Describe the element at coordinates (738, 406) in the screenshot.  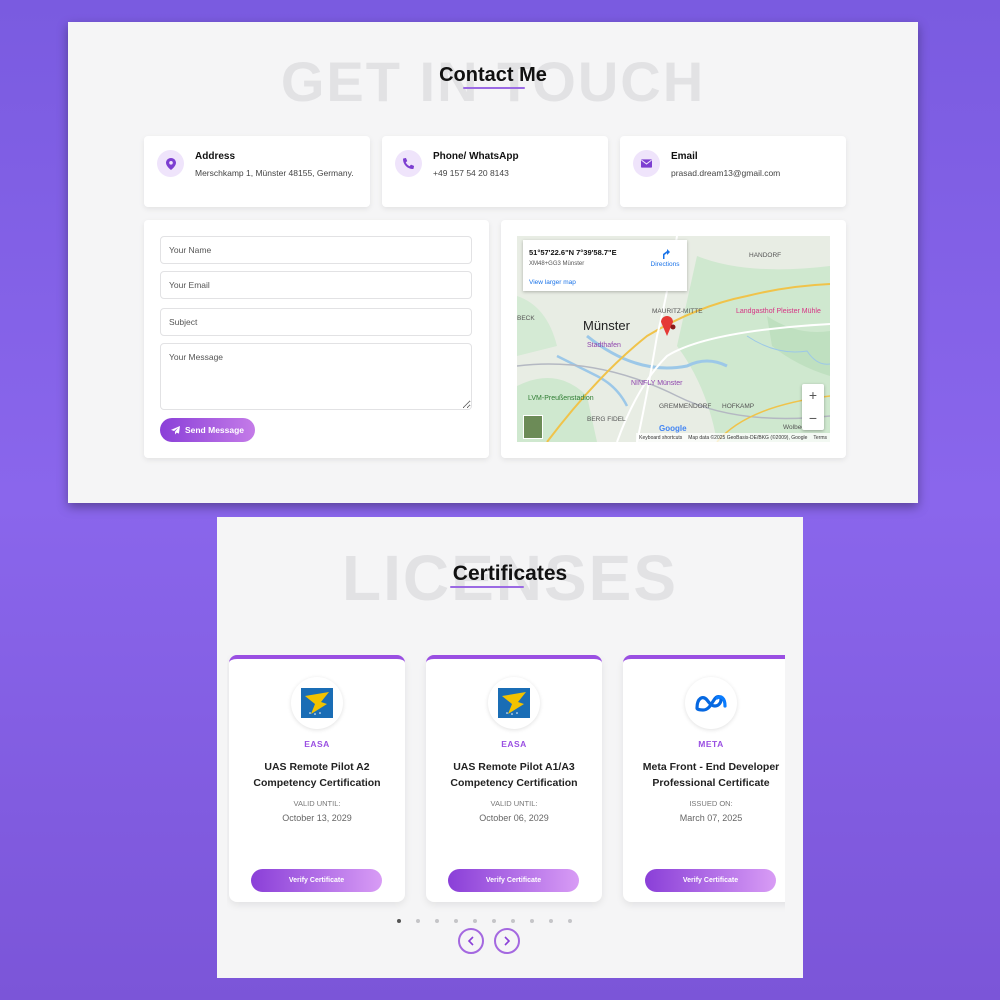
I see `map-label-hofkamp: HOFKAMP` at that location.